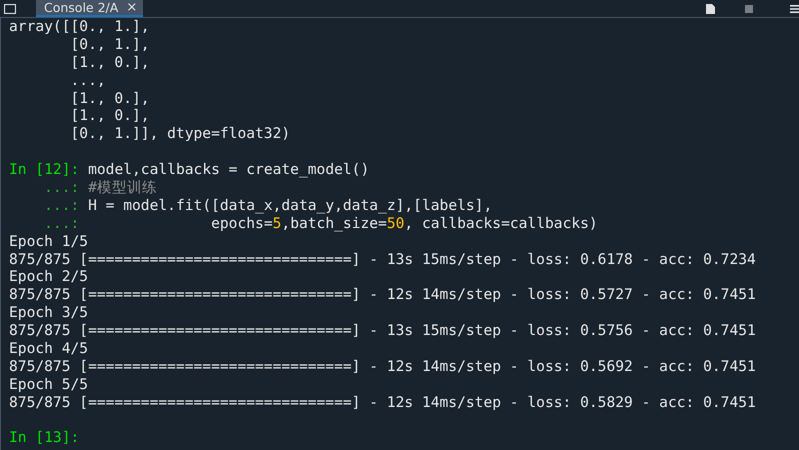 Image resolution: width=799 pixels, height=450 pixels. What do you see at coordinates (383, 403) in the screenshot?
I see `output-line: 875/875 [==============================] - 12s 14ms/step - loss: 0.5829 - acc: 0.7451` at bounding box center [383, 403].